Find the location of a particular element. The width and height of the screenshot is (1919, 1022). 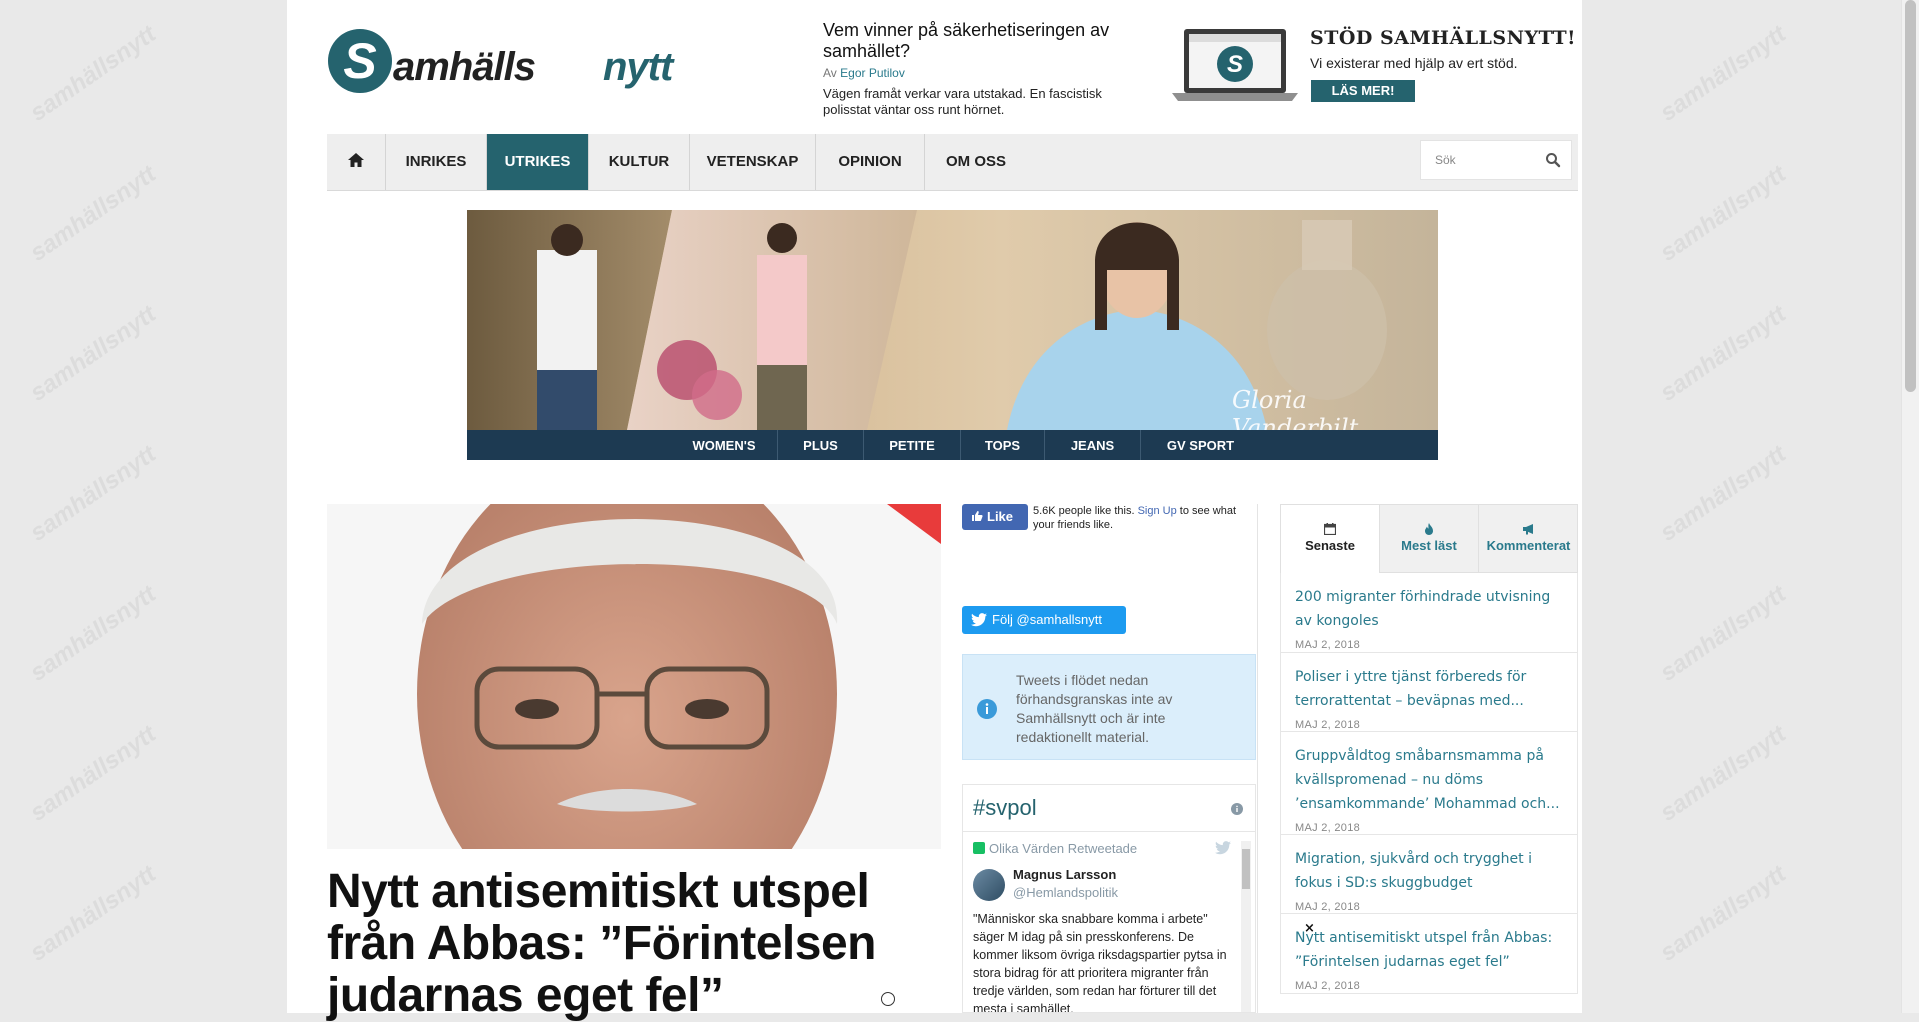

close-icon: × is located at coordinates (1309, 928).